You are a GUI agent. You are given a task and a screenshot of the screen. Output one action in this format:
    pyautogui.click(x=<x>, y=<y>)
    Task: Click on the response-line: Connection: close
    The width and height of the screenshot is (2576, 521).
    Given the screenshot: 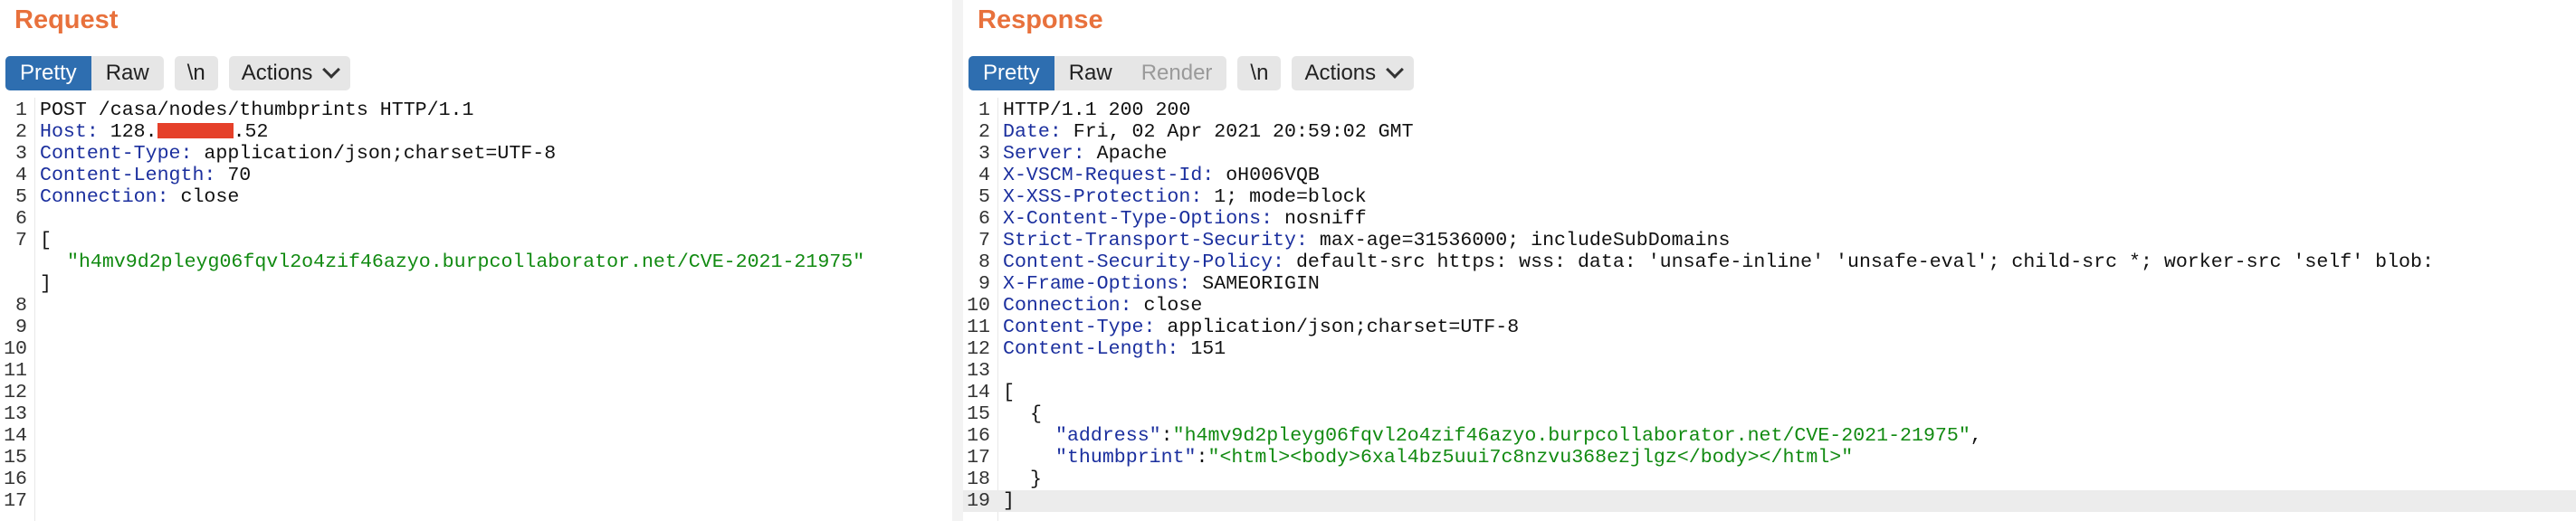 What is the action you would take?
    pyautogui.click(x=1103, y=306)
    